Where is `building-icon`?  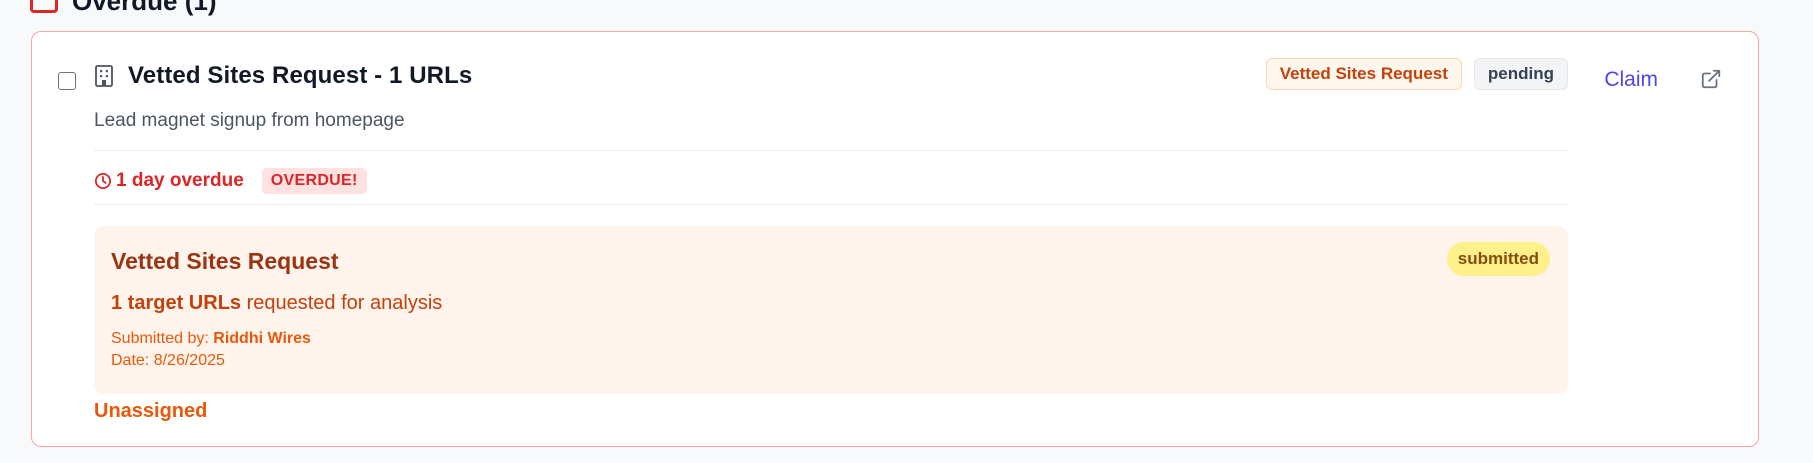 building-icon is located at coordinates (104, 76).